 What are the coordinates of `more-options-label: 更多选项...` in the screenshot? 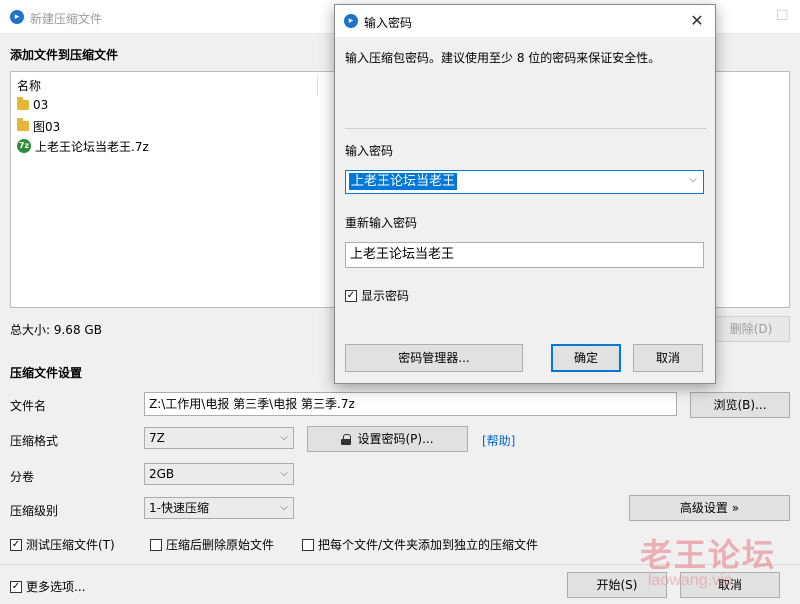 It's located at (56, 587).